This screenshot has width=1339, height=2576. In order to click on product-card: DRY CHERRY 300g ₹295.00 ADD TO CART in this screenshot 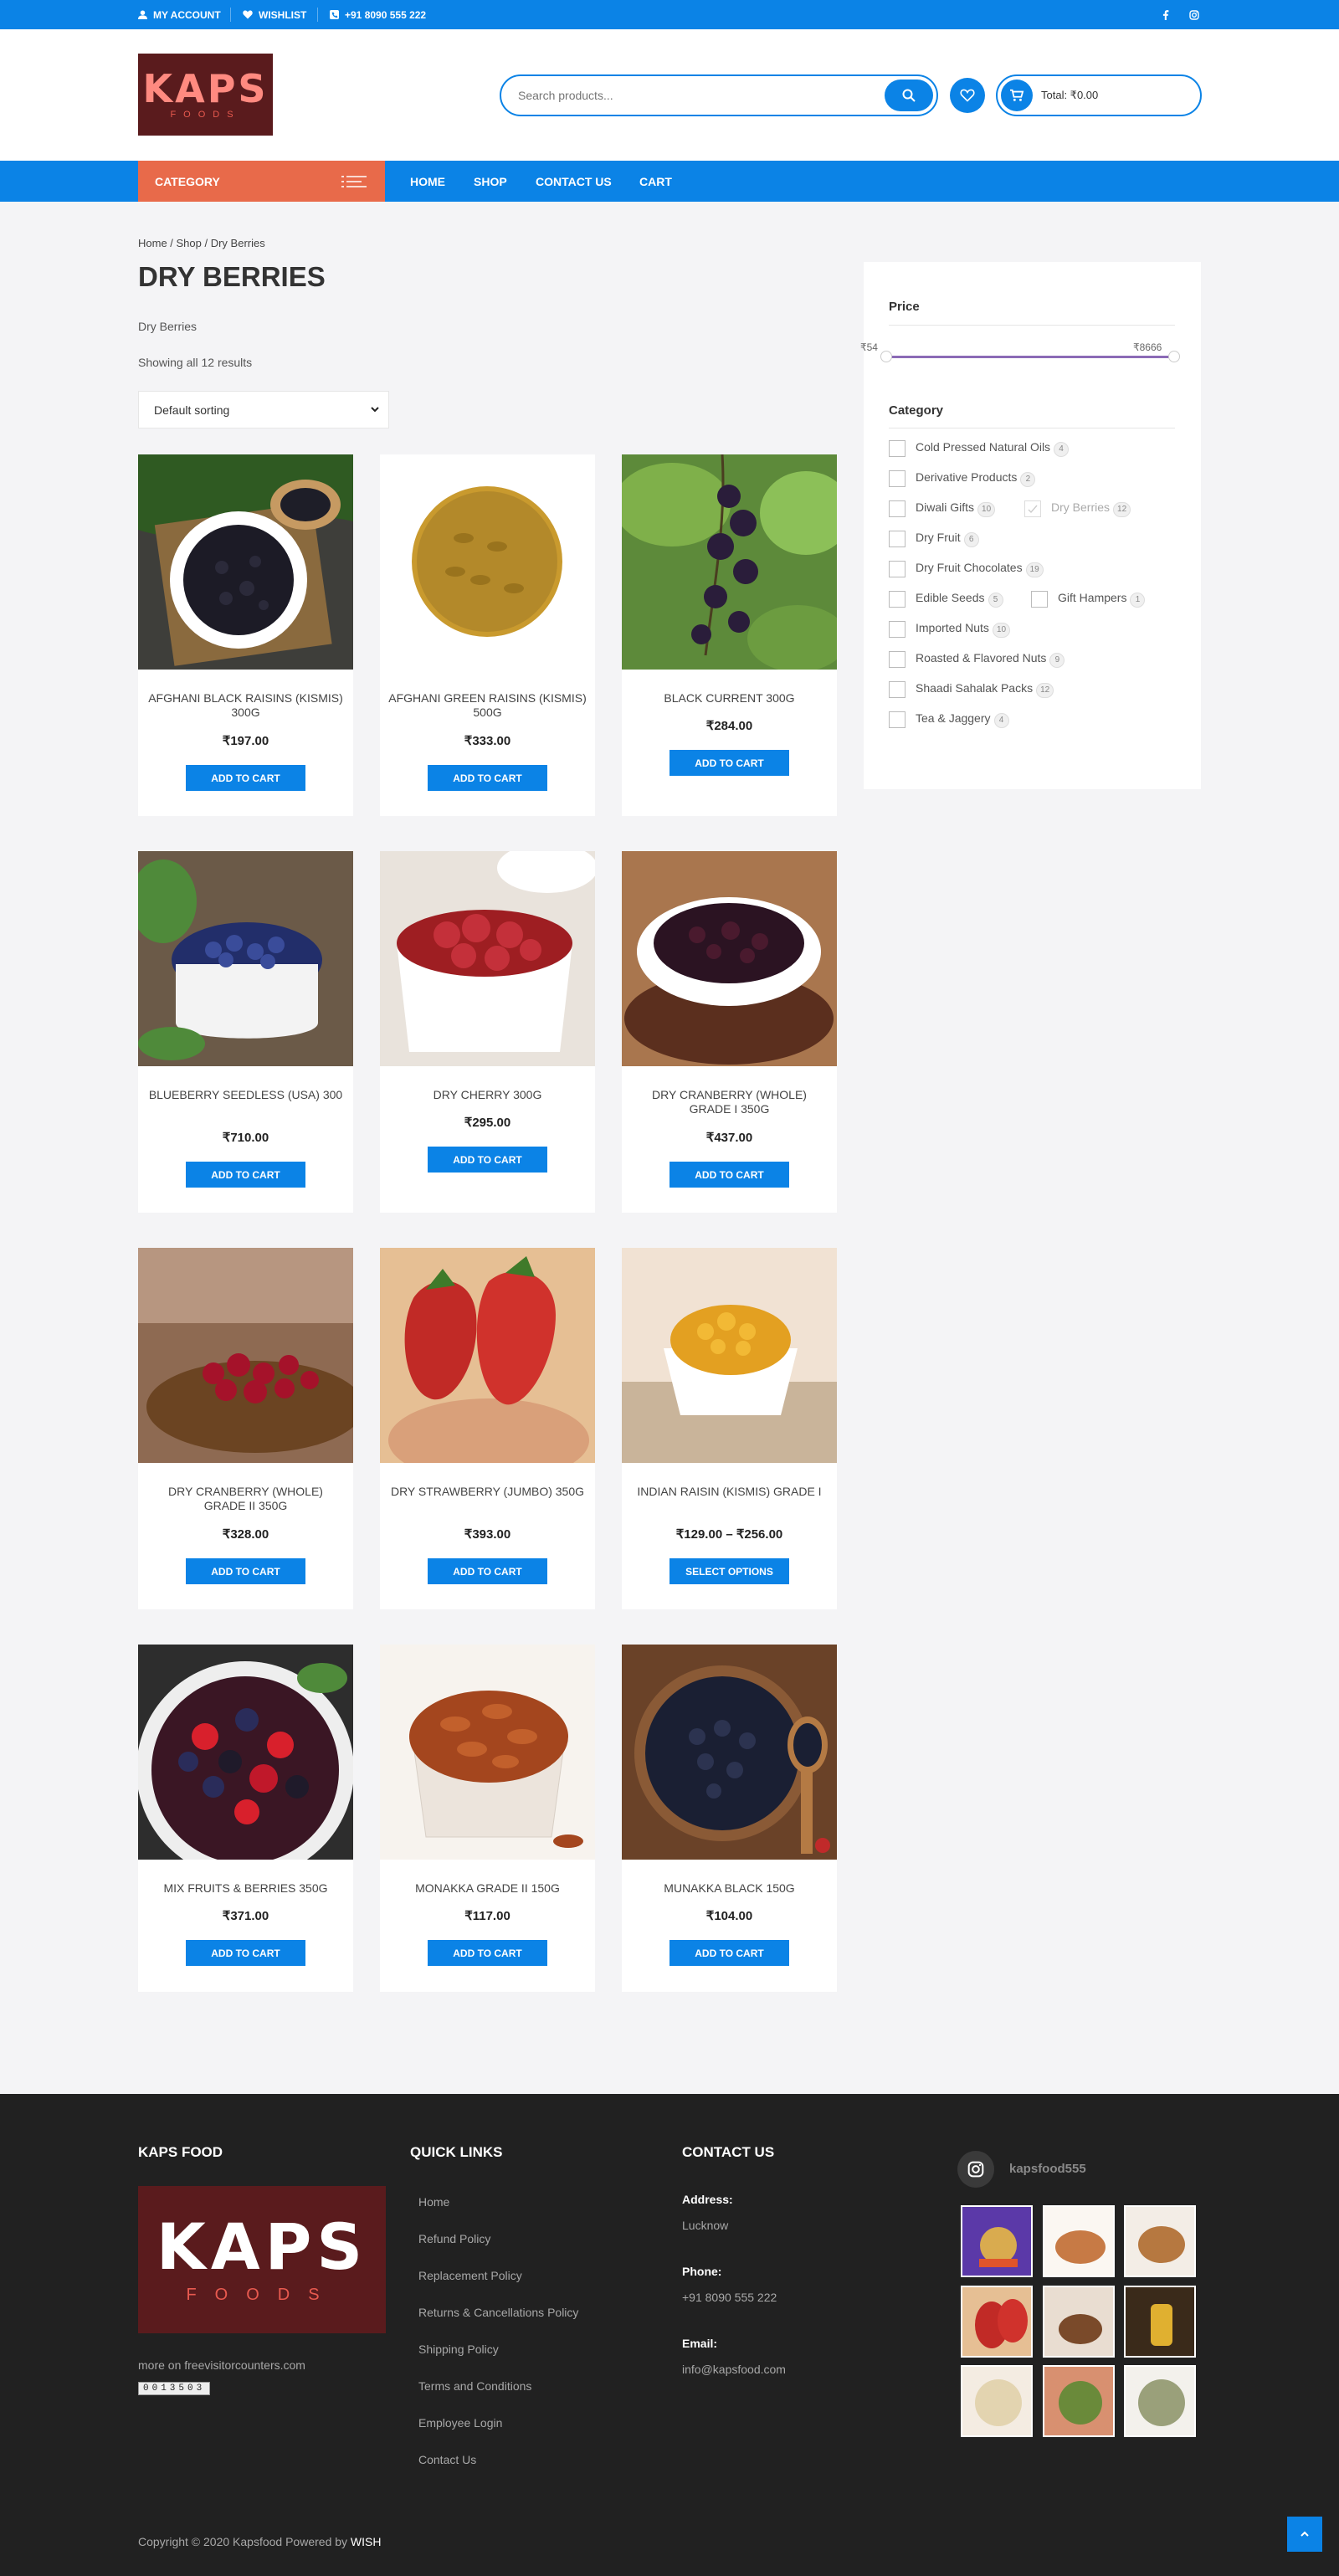, I will do `click(487, 1032)`.